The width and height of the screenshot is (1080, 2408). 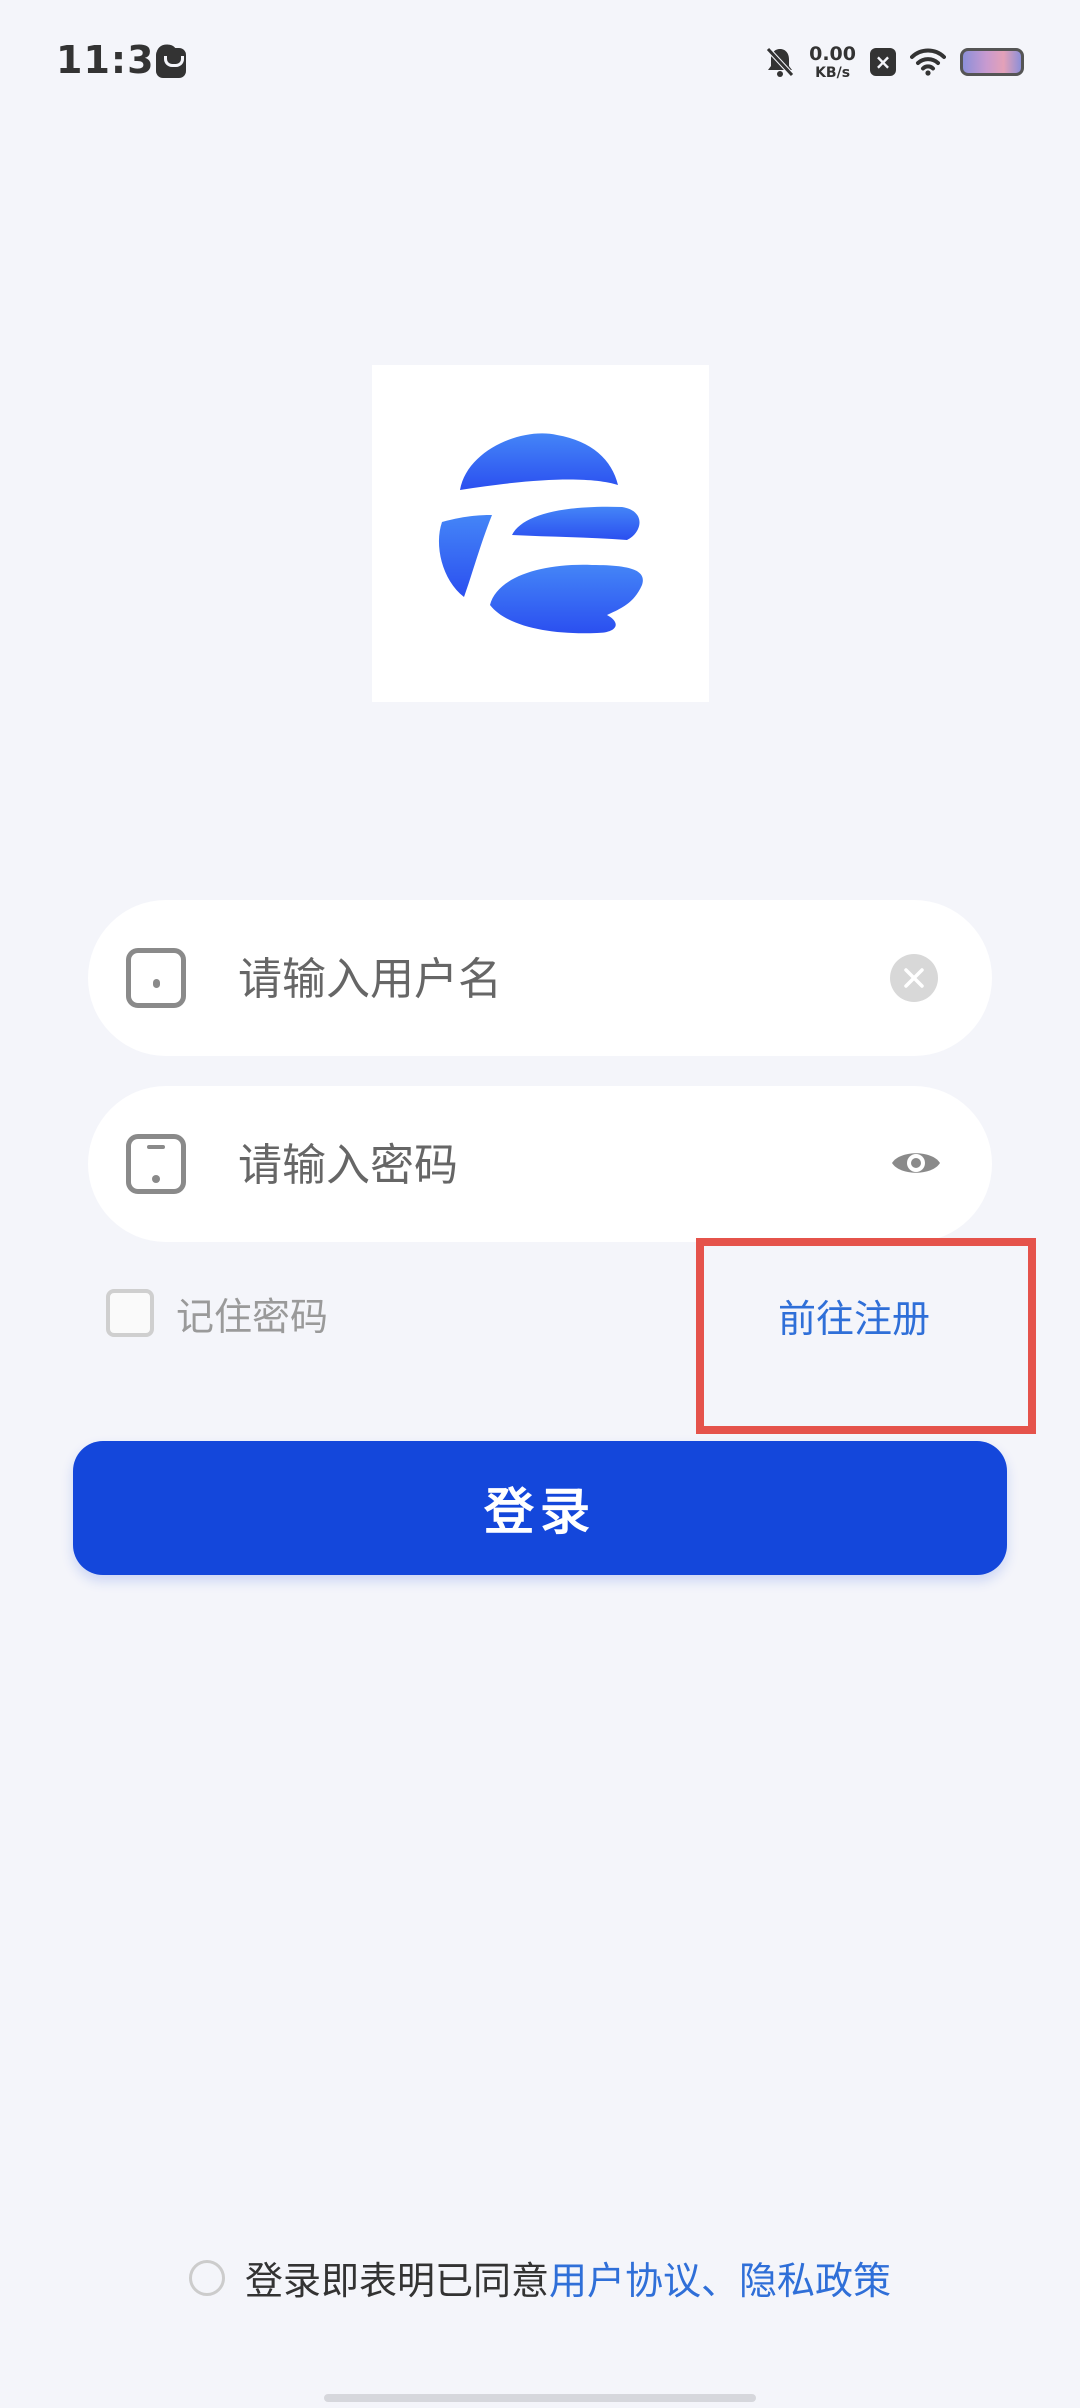 I want to click on app-logo-icon, so click(x=540, y=533).